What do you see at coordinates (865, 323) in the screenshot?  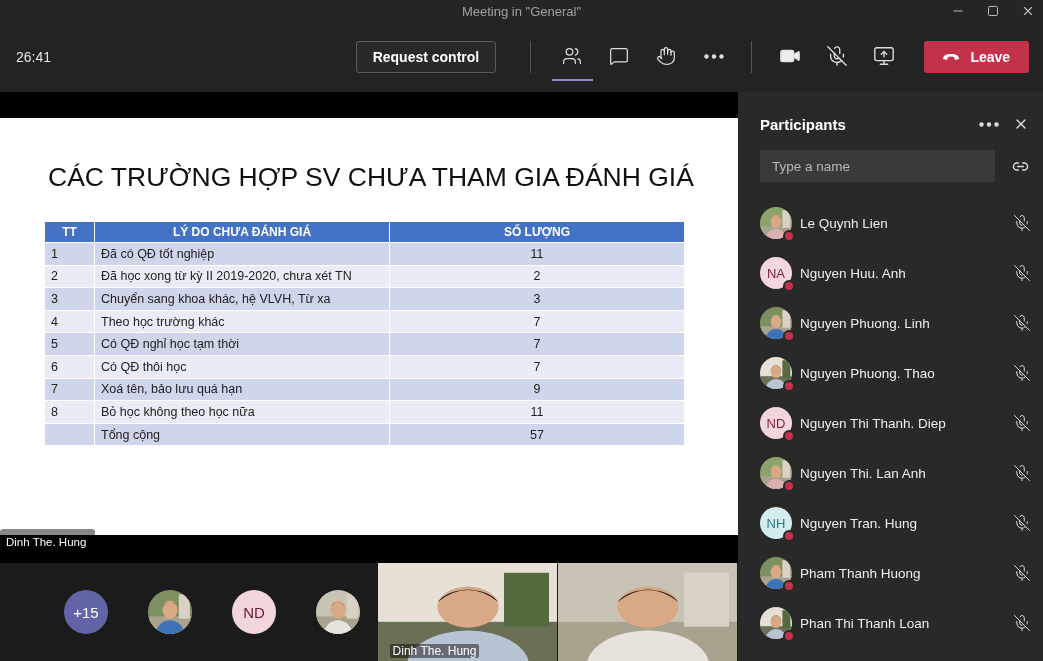 I see `participant-name: Nguyen Phuong. Linh` at bounding box center [865, 323].